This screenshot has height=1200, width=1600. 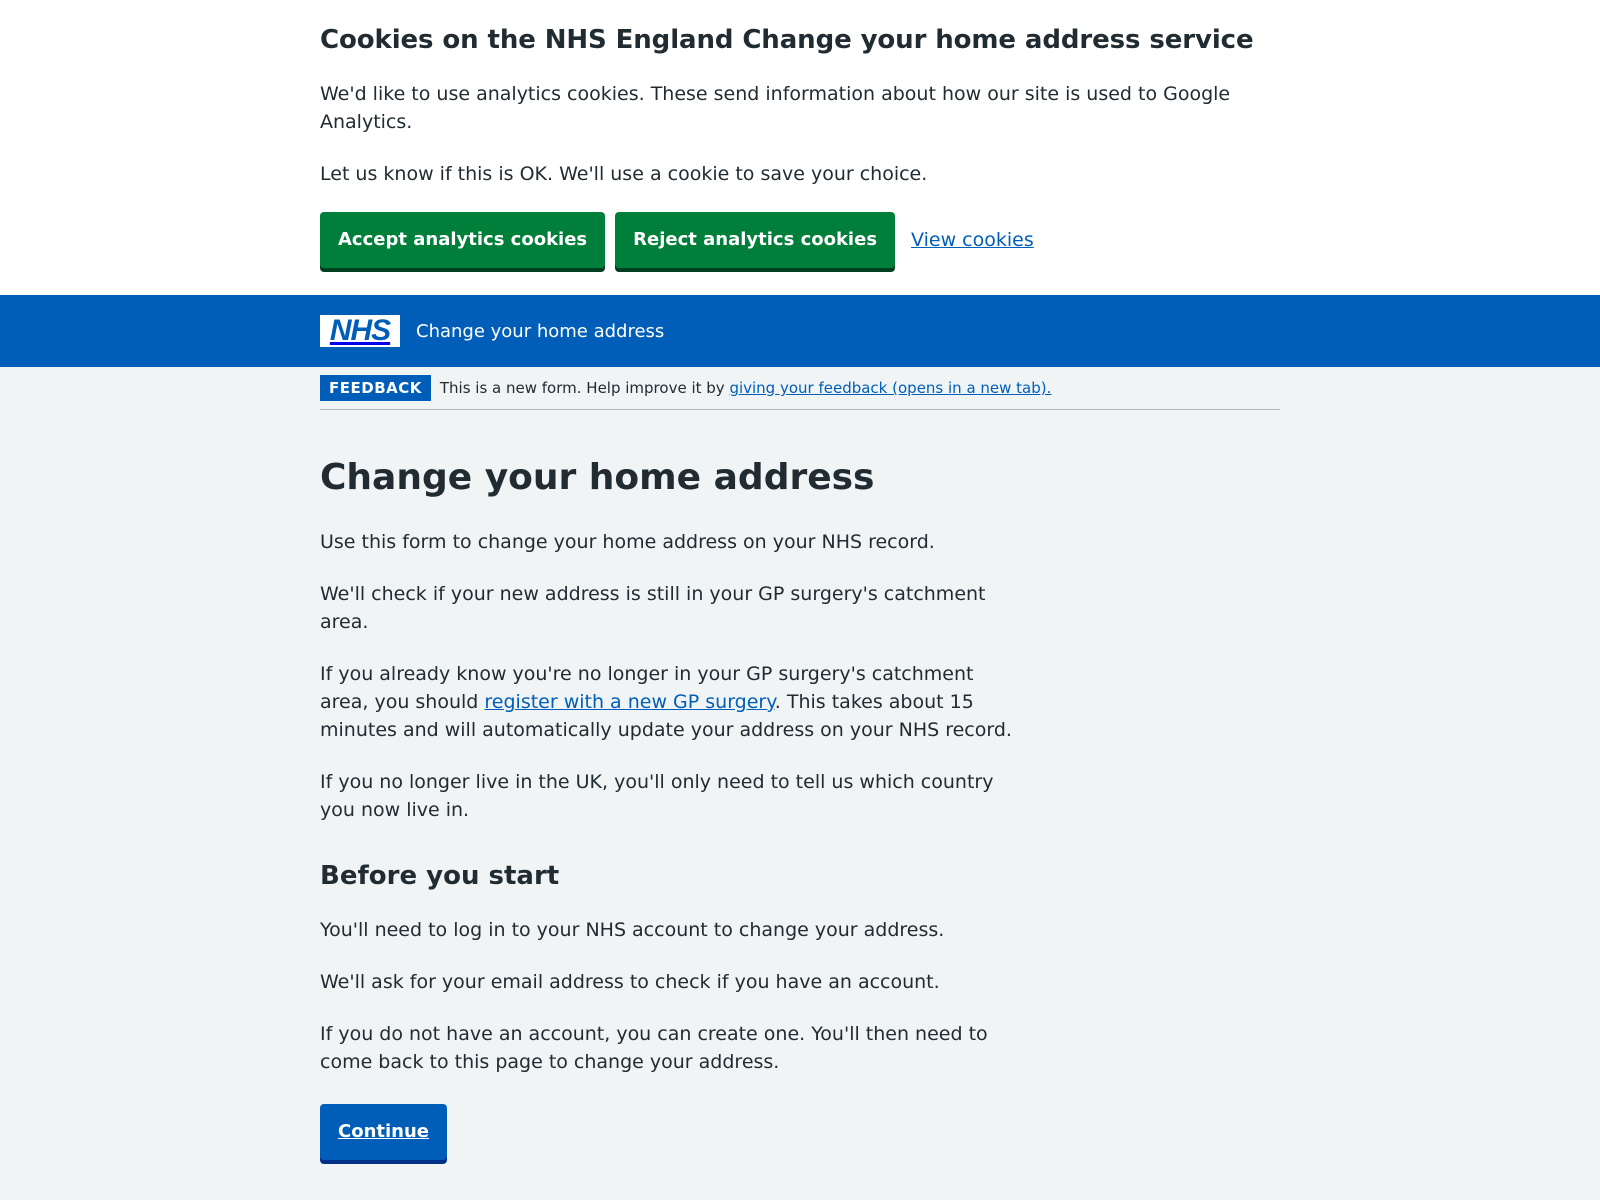 I want to click on reject-cookies-button: Reject analytics cookies, so click(x=755, y=240).